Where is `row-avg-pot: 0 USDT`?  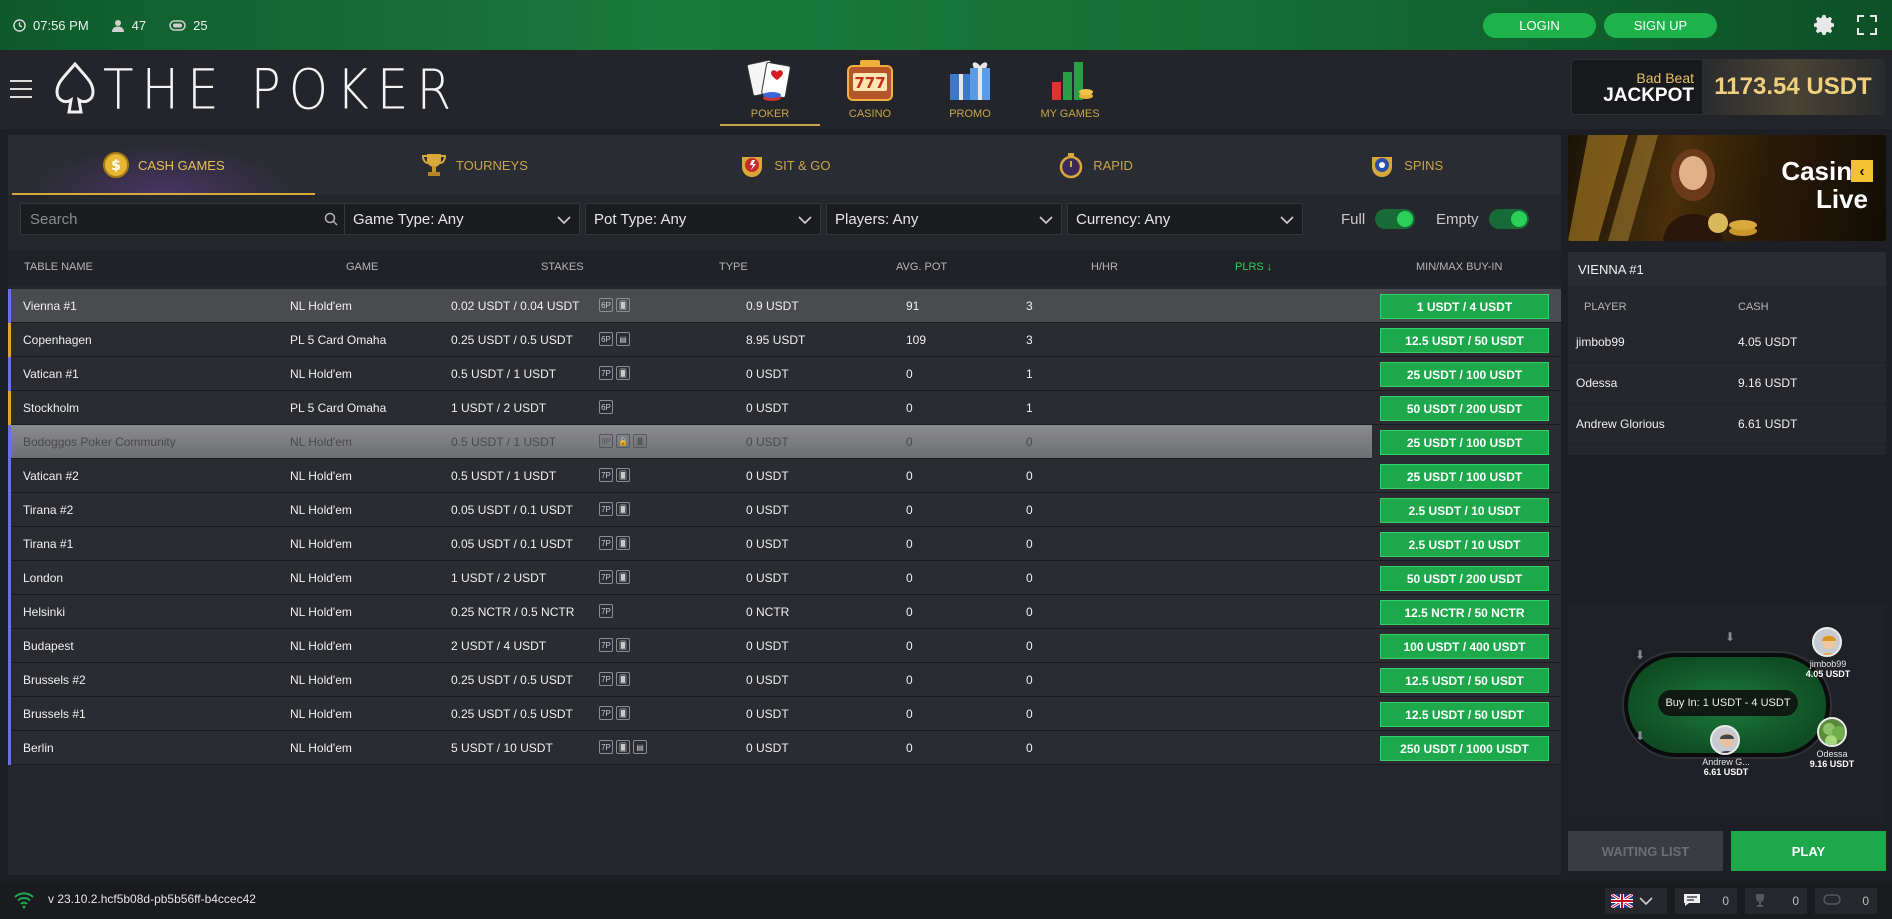
row-avg-pot: 0 USDT is located at coordinates (767, 408).